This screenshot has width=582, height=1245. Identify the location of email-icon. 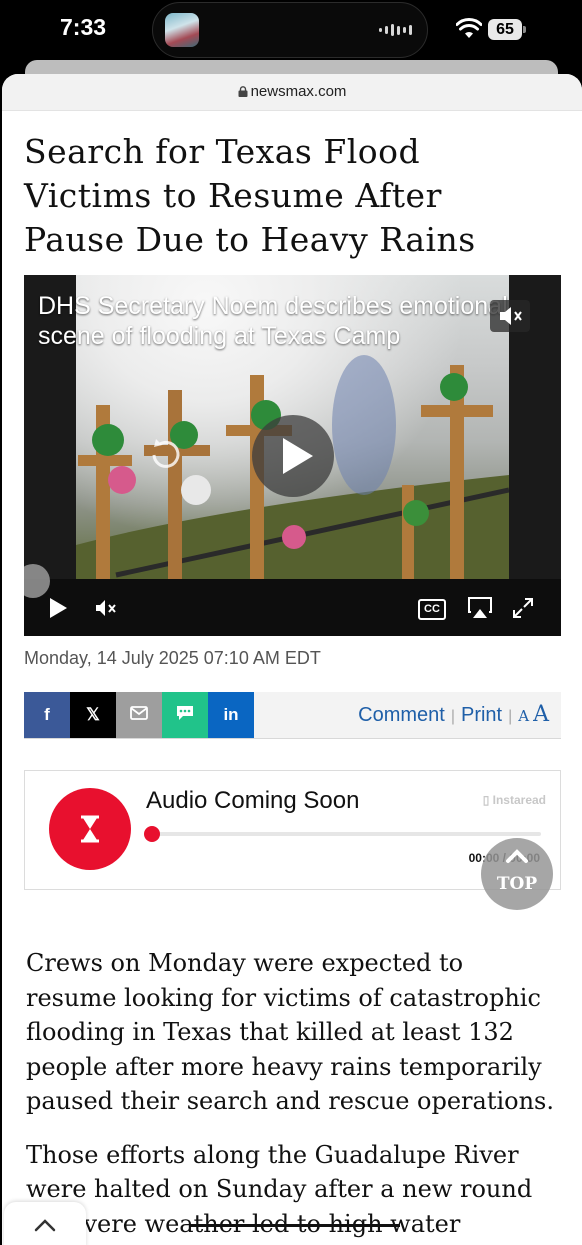
(139, 713).